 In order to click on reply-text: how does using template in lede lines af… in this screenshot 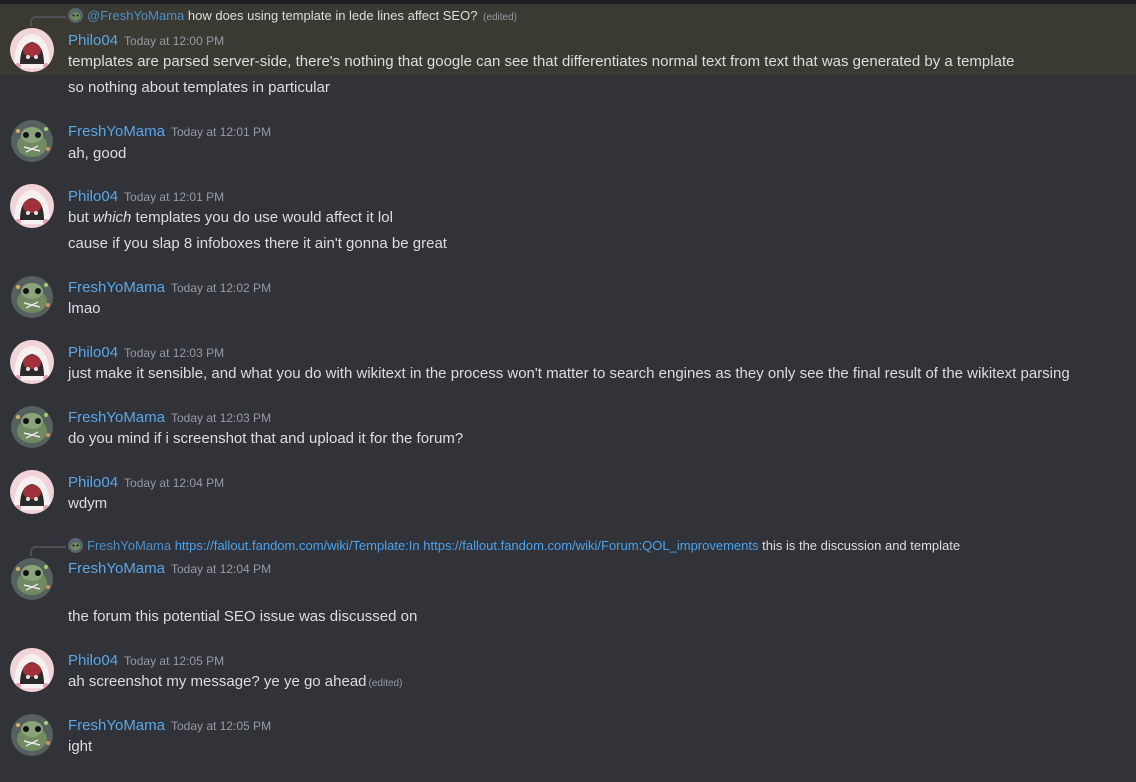, I will do `click(332, 15)`.